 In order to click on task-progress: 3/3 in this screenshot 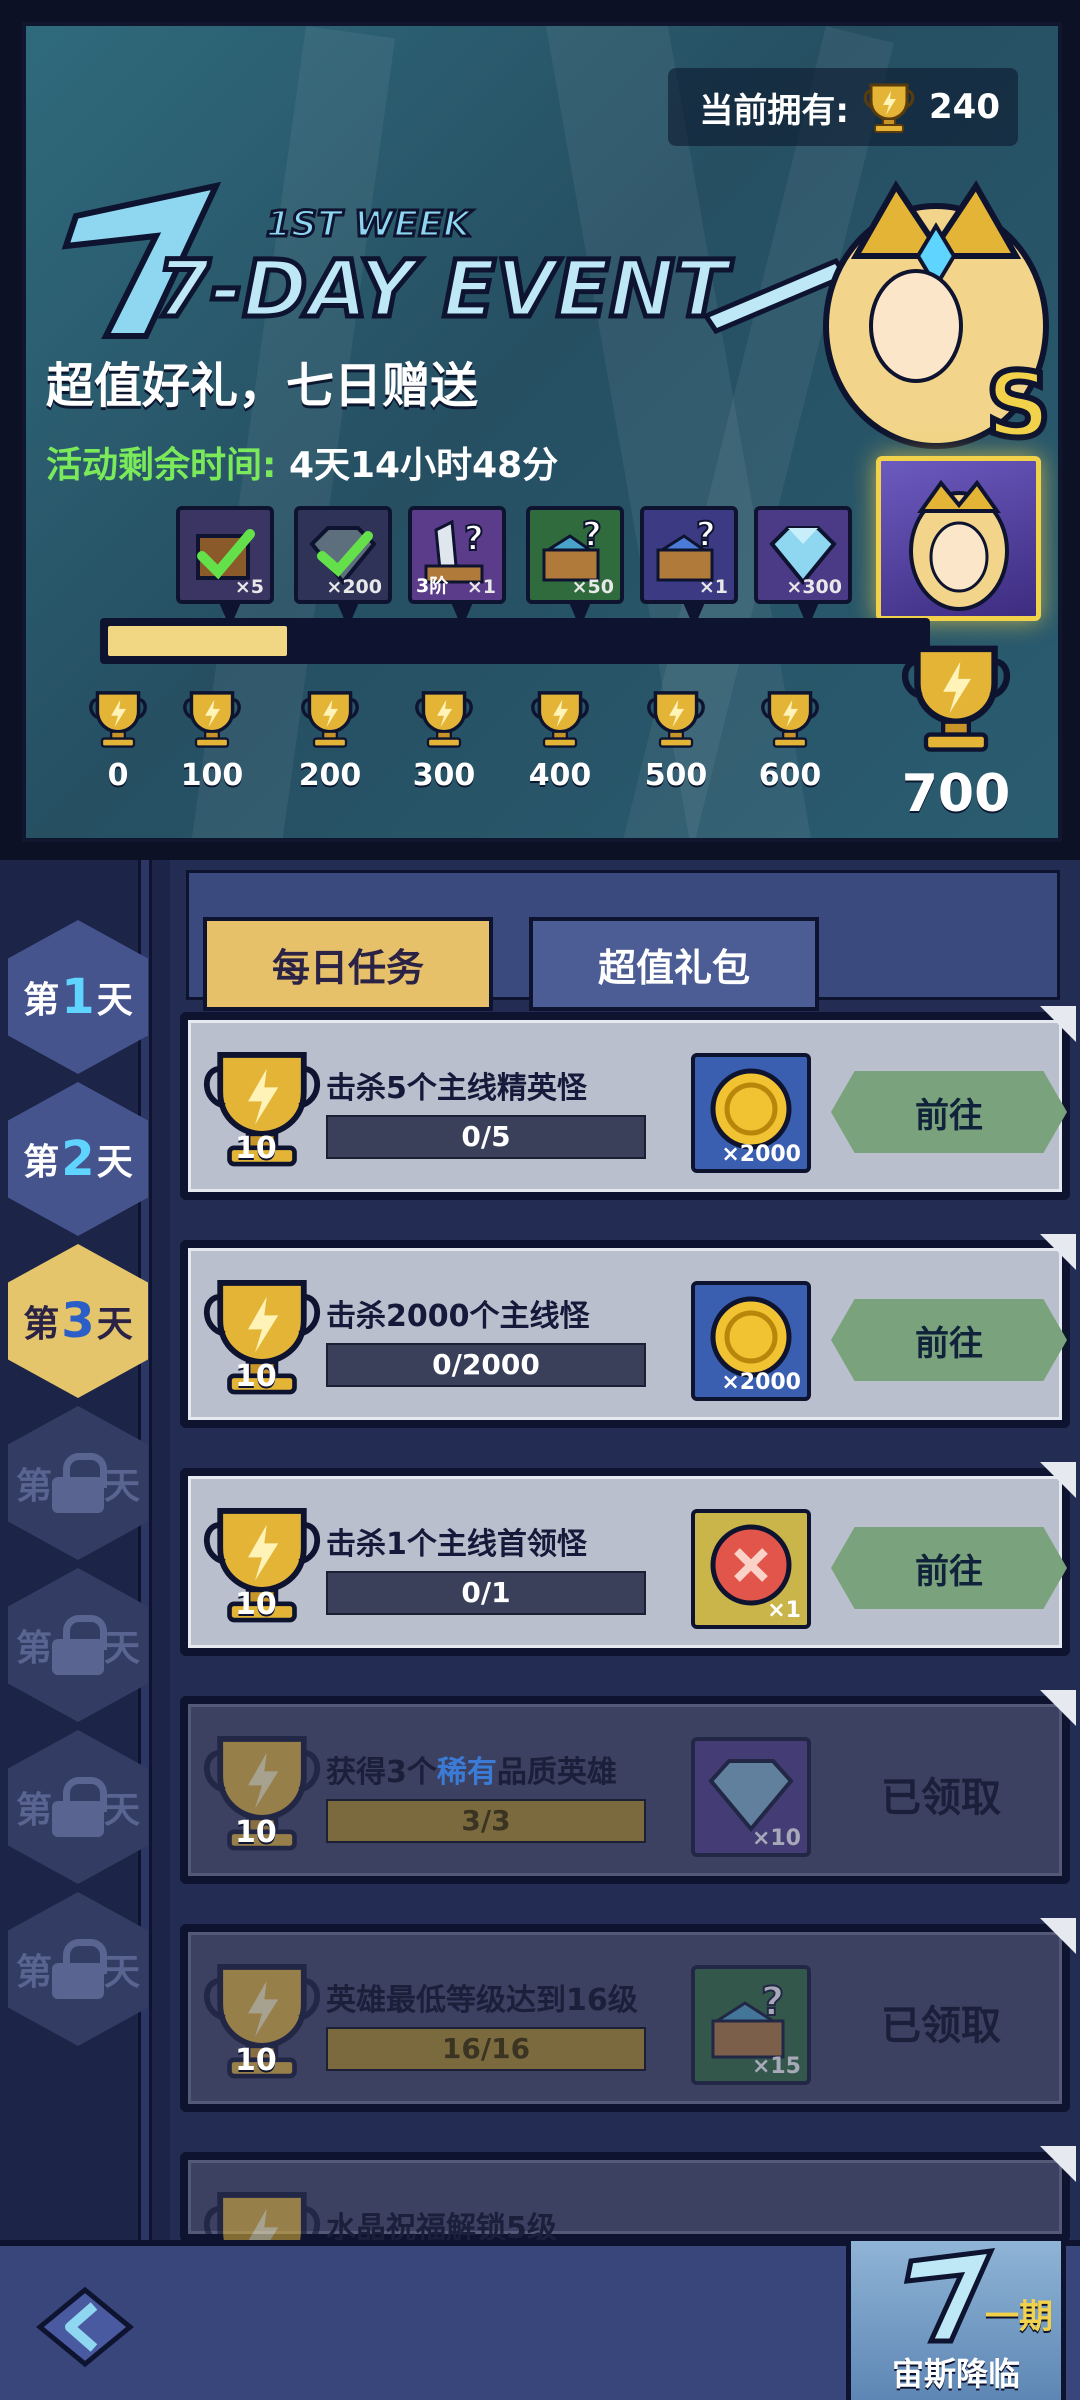, I will do `click(486, 1821)`.